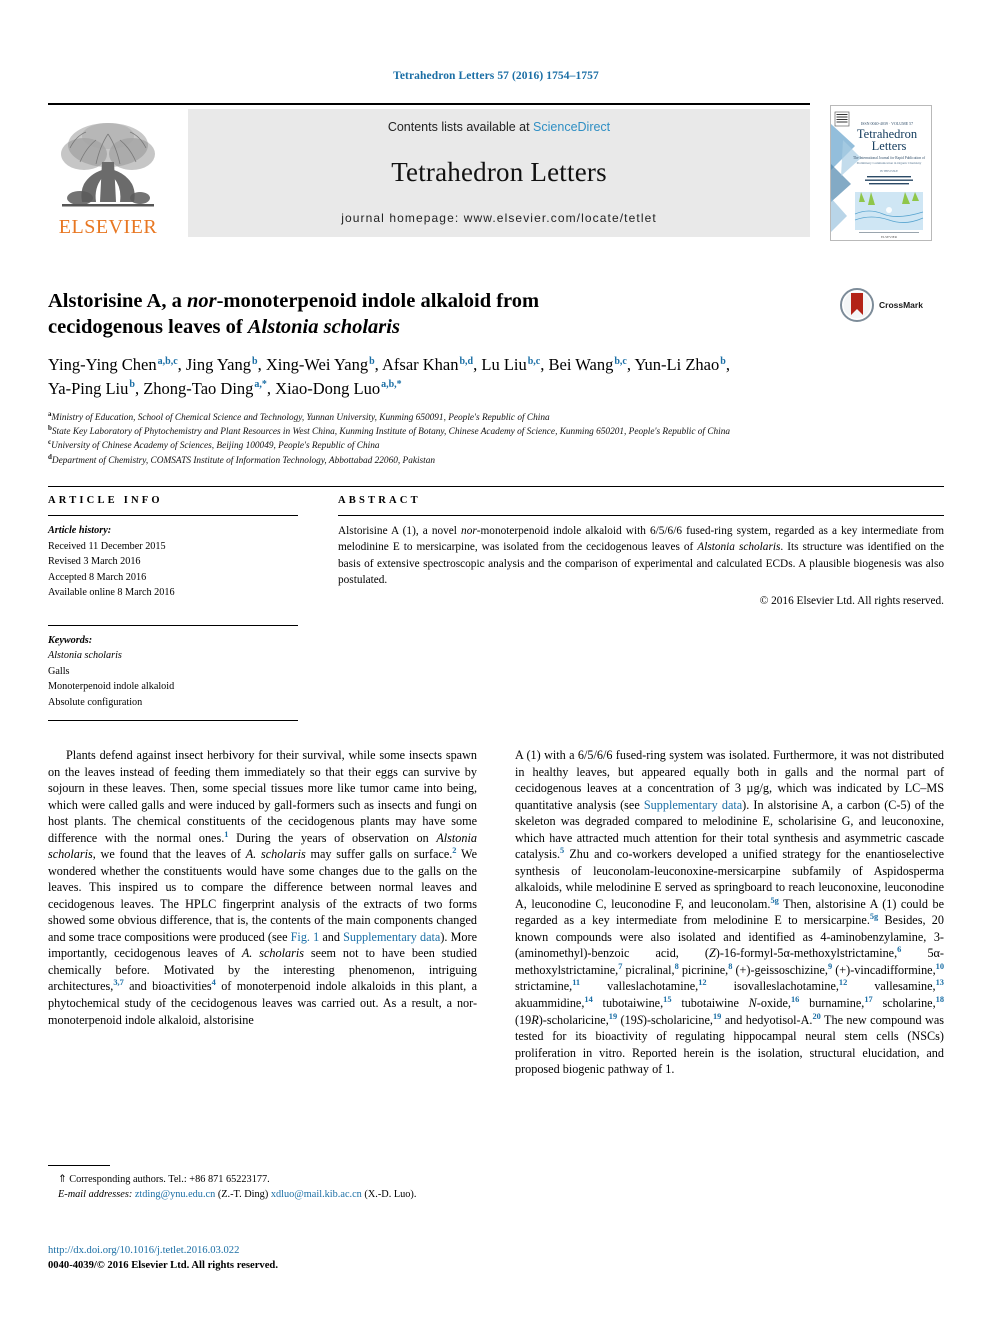 This screenshot has width=992, height=1323. What do you see at coordinates (305, 937) in the screenshot?
I see `figure-link: Fig. 1` at bounding box center [305, 937].